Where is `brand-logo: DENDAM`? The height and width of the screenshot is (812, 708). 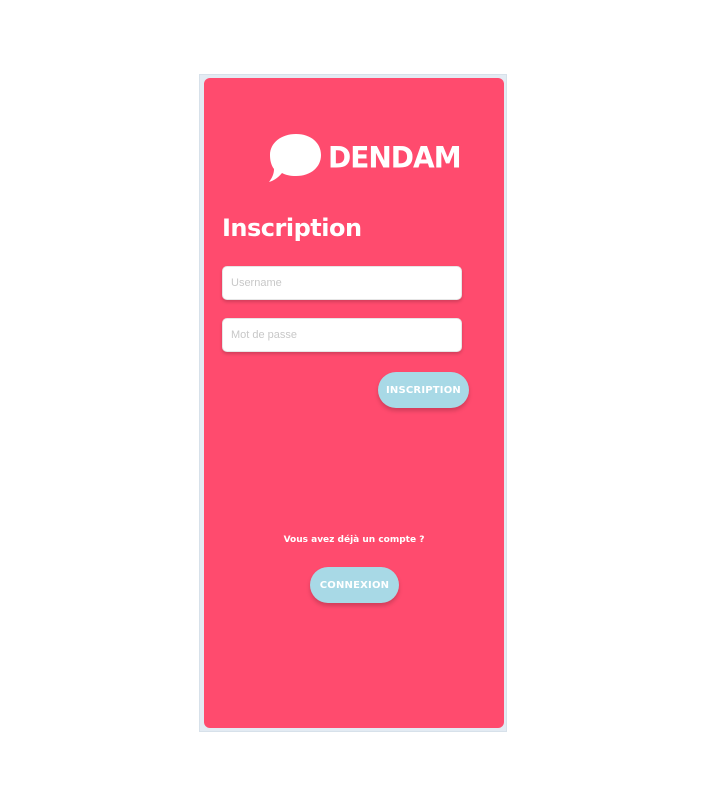 brand-logo: DENDAM is located at coordinates (365, 158).